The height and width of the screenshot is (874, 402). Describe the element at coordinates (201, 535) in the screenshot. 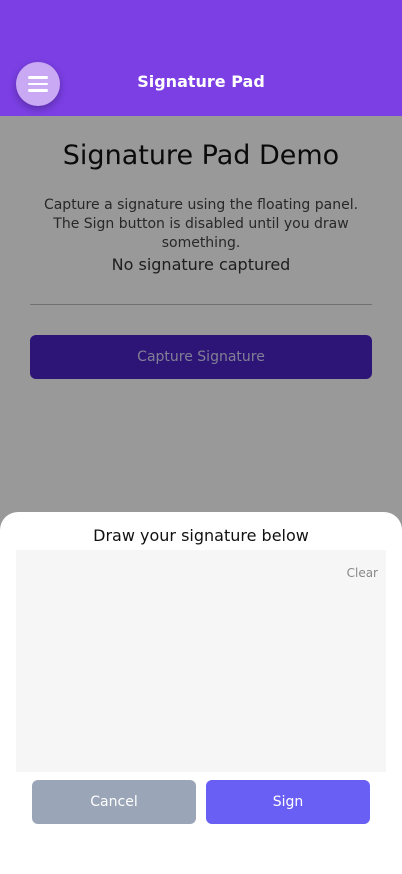

I see `sheet-title: Draw your signature below` at that location.